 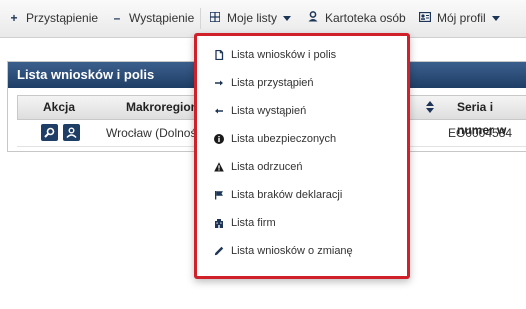 What do you see at coordinates (219, 195) in the screenshot?
I see `flag-icon` at bounding box center [219, 195].